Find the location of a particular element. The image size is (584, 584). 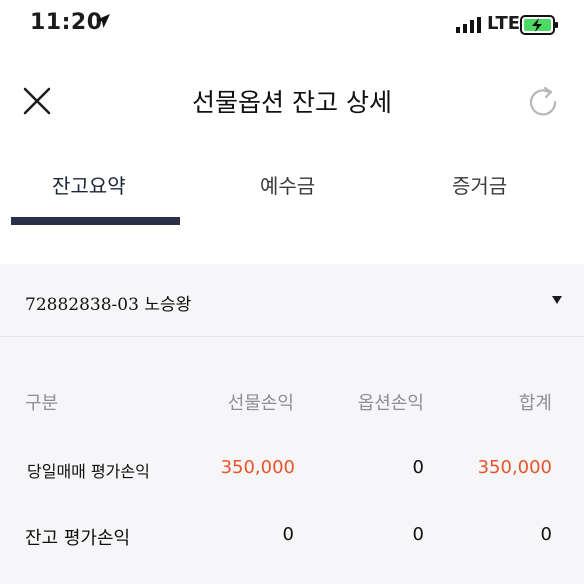

row-label: 당일매매 평가손익 is located at coordinates (88, 471).